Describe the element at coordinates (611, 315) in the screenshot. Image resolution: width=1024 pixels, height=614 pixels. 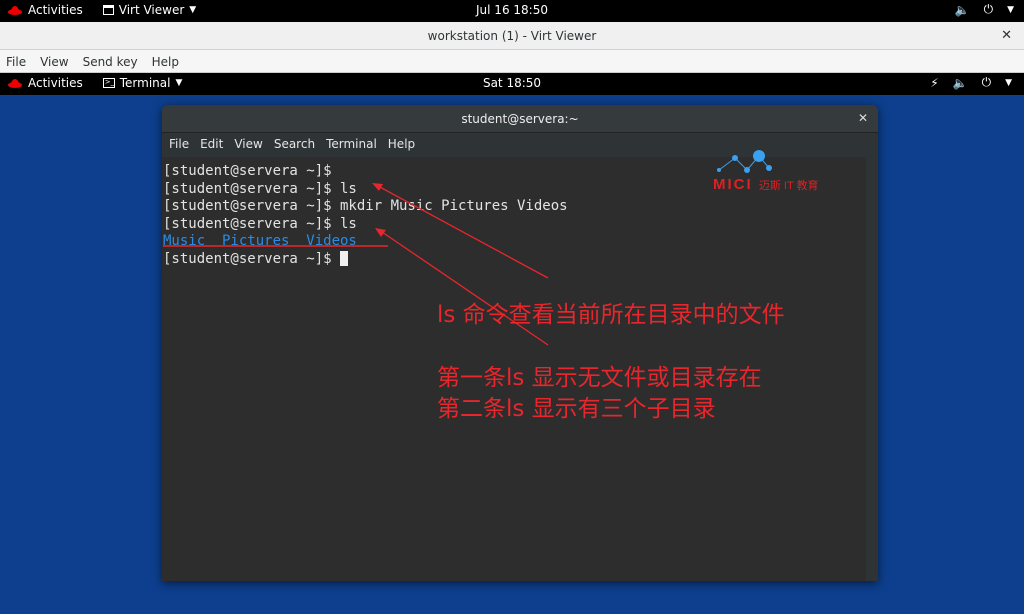
I see `annotation-ls-desc: ls 命令查看当前所在目录中的文件` at that location.